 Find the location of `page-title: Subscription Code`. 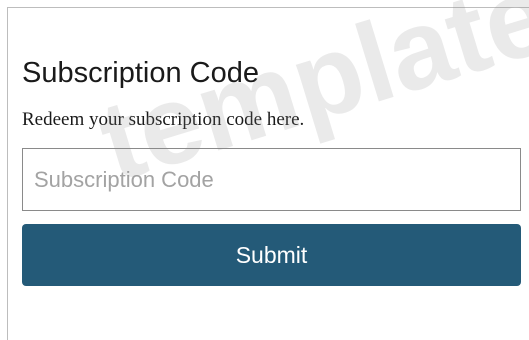

page-title: Subscription Code is located at coordinates (140, 73).